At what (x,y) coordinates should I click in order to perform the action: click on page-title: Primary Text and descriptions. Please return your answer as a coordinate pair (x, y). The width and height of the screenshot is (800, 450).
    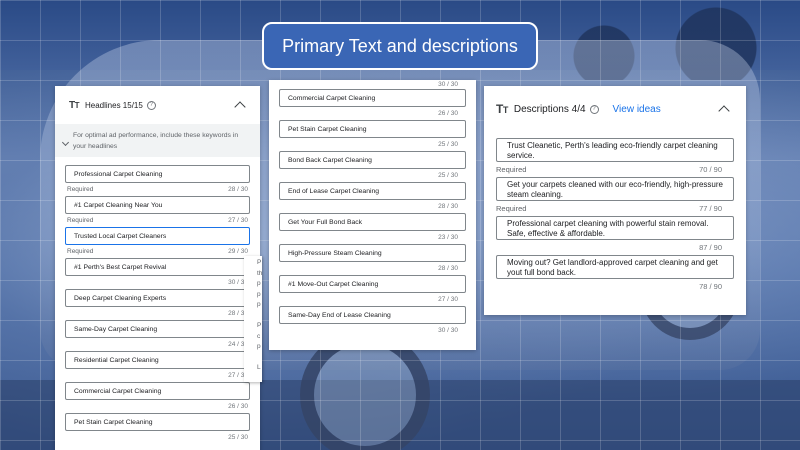
    Looking at the image, I should click on (400, 46).